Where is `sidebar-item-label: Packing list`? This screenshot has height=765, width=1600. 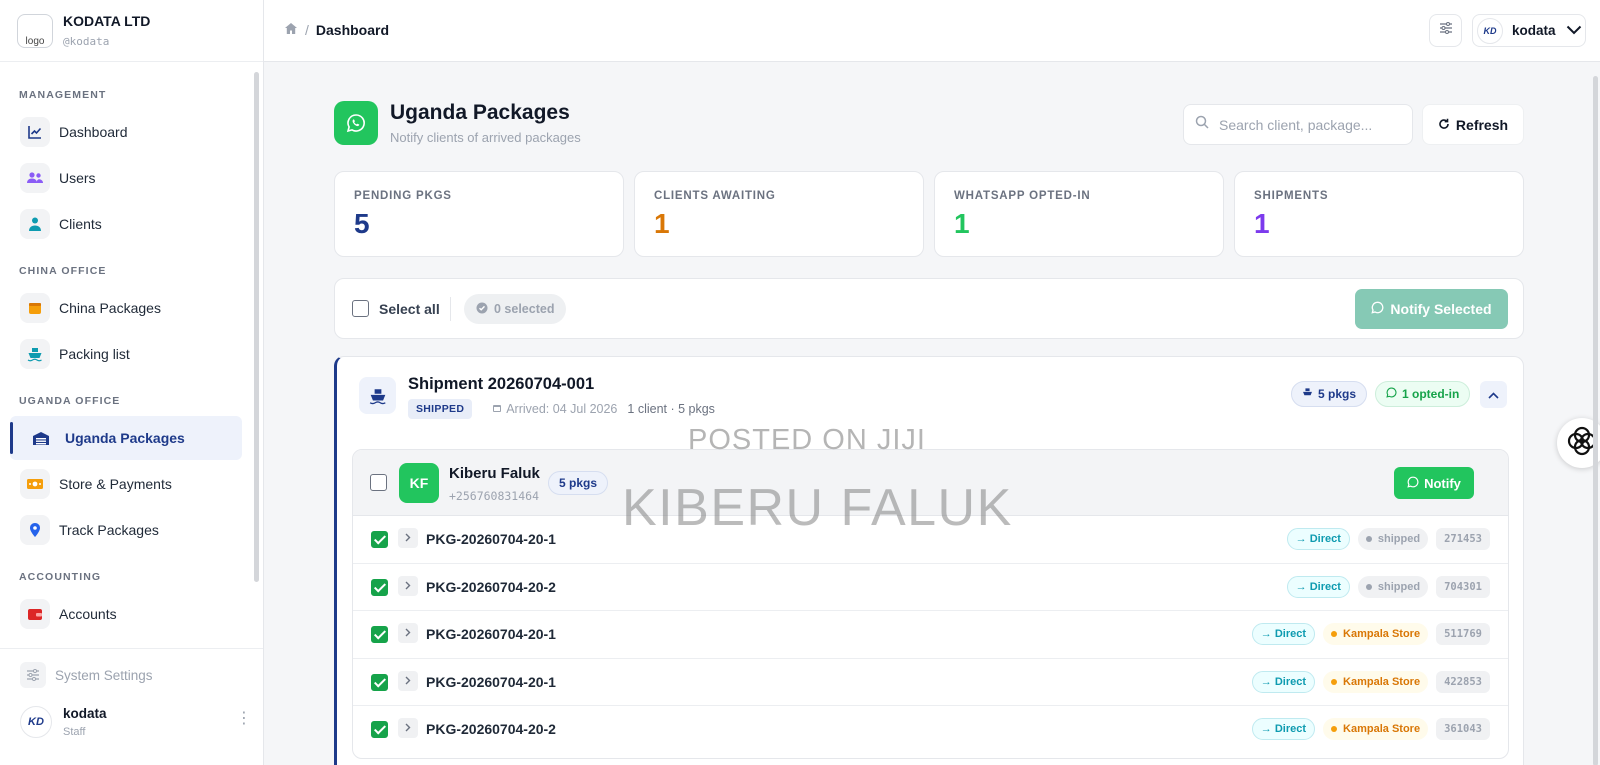
sidebar-item-label: Packing list is located at coordinates (94, 354).